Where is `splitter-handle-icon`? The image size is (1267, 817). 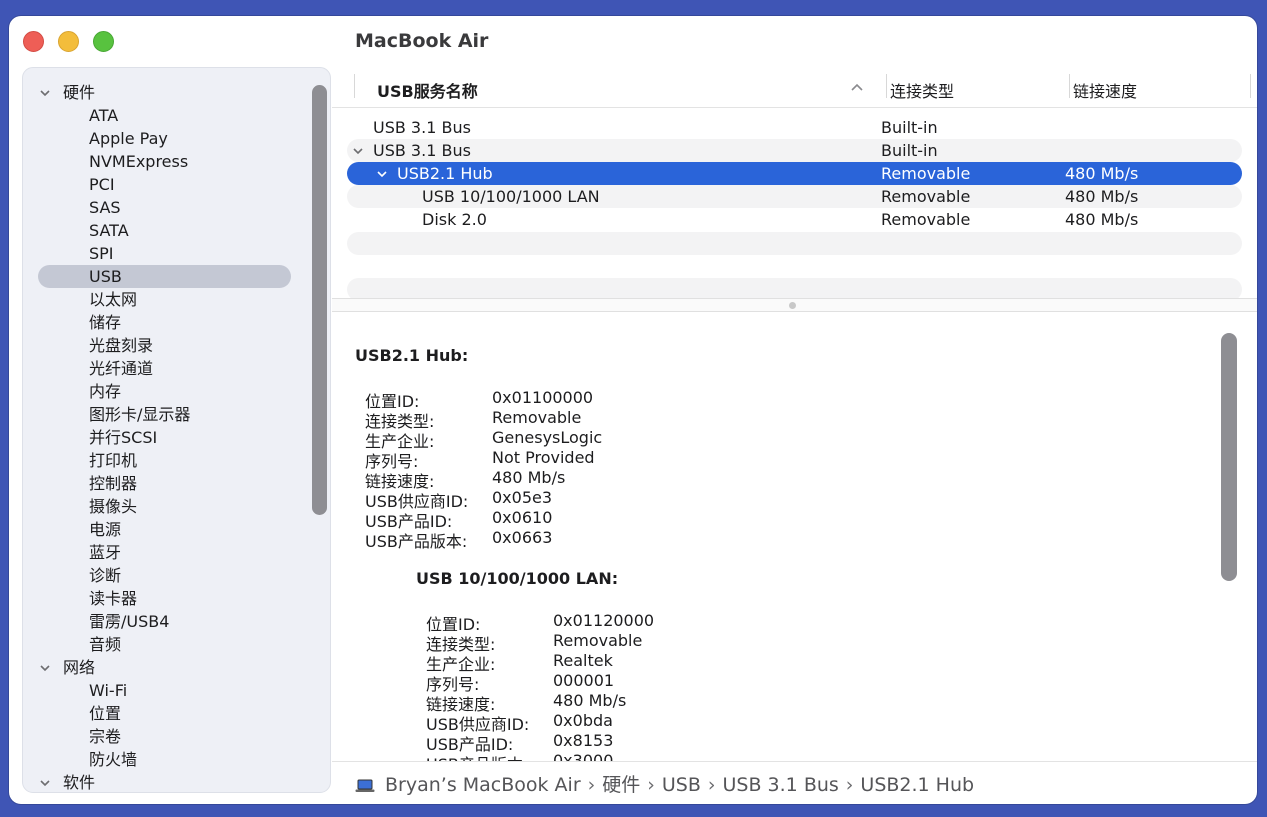 splitter-handle-icon is located at coordinates (792, 305).